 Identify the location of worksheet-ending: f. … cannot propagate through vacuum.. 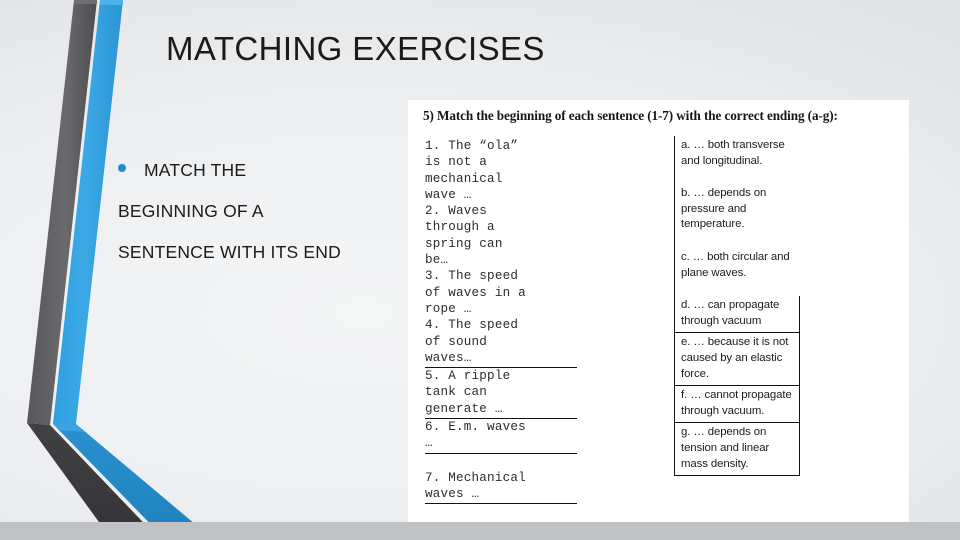
(737, 405).